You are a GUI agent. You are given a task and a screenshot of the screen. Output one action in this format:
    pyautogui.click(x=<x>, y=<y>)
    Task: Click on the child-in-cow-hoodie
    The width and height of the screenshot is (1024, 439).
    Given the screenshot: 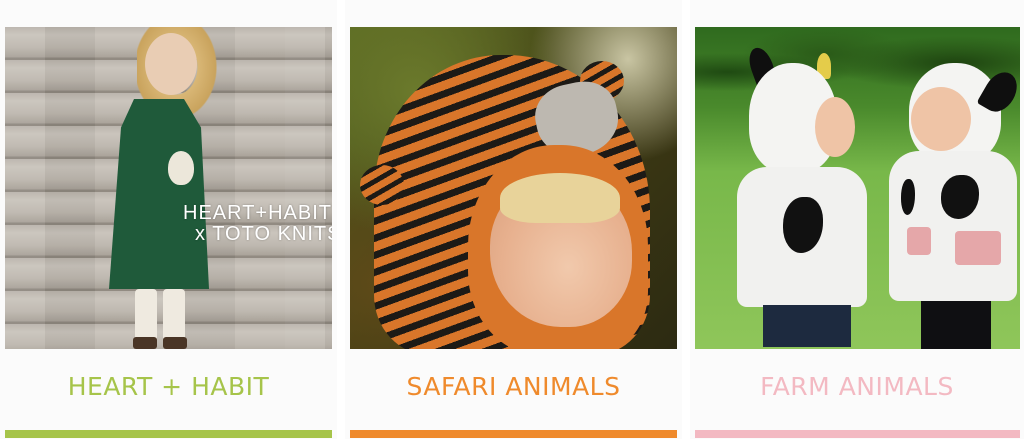 What is the action you would take?
    pyautogui.click(x=937, y=206)
    